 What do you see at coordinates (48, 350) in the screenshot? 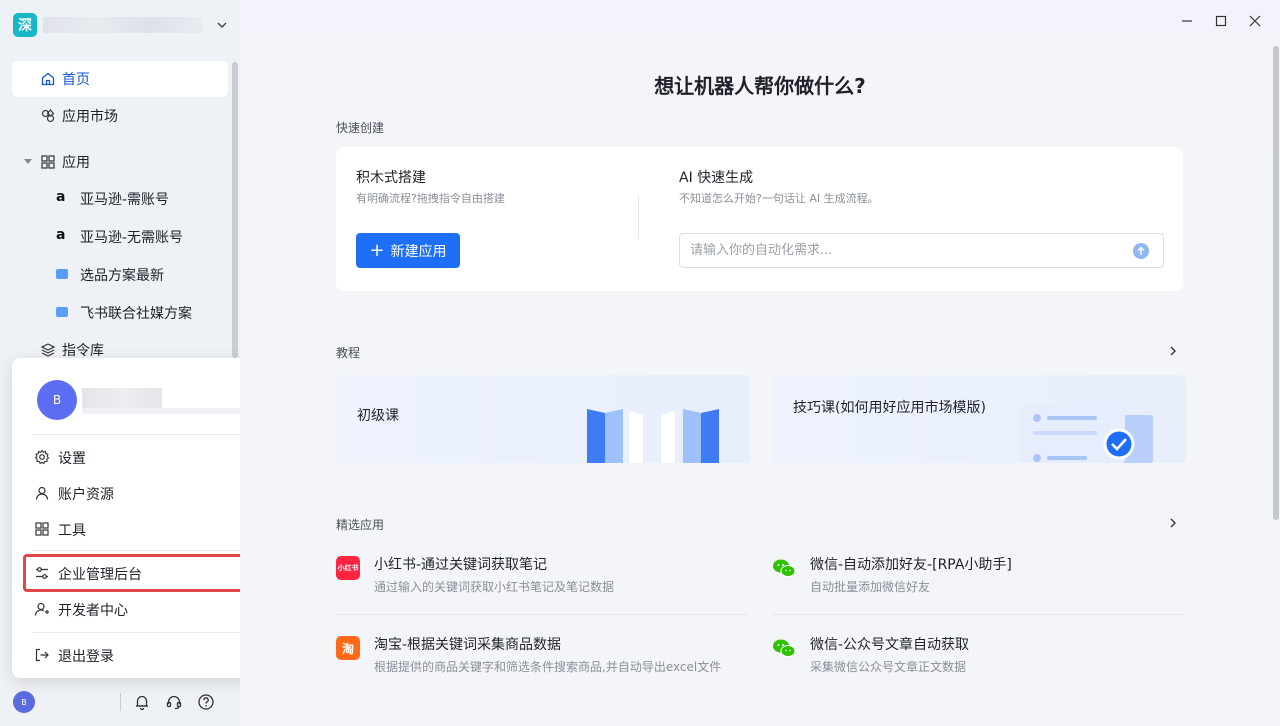
I see `layers-icon` at bounding box center [48, 350].